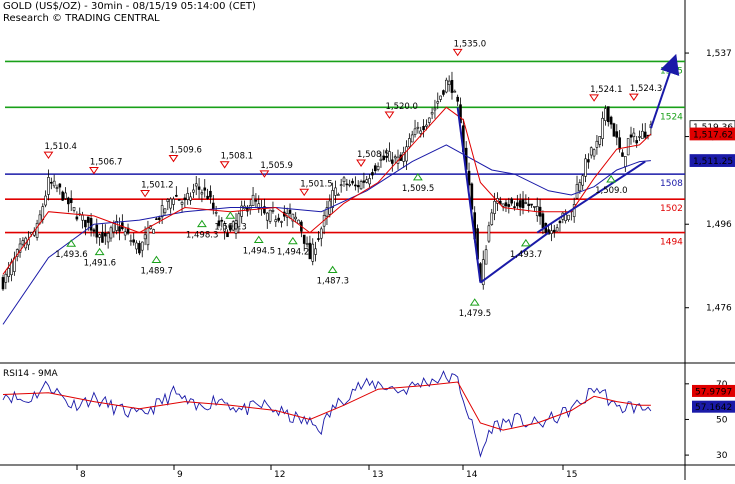 The height and width of the screenshot is (484, 735). Describe the element at coordinates (713, 392) in the screenshot. I see `rsi-badge-label: 57.9797` at that location.